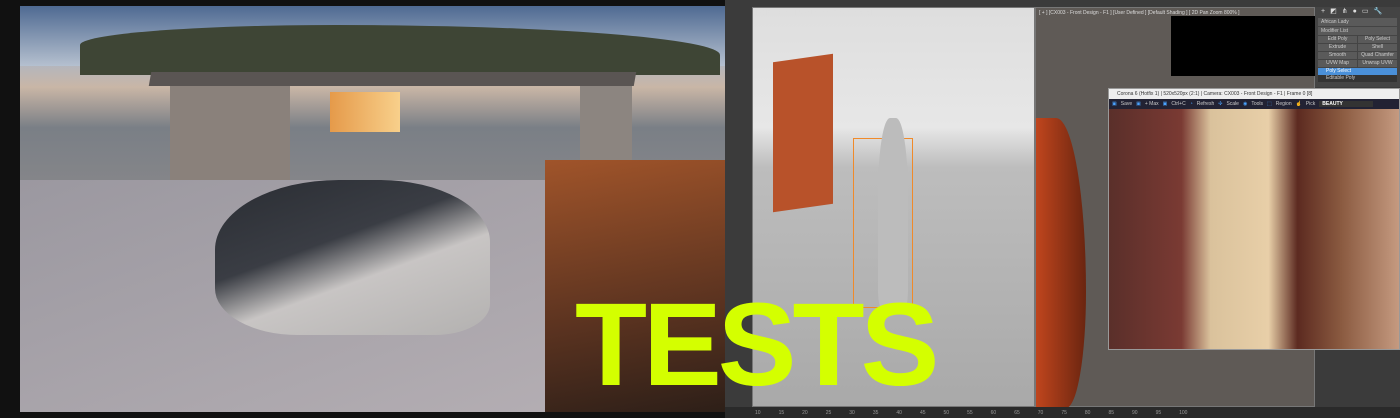  What do you see at coordinates (1337, 55) in the screenshot?
I see `modifier-button: Smooth` at bounding box center [1337, 55].